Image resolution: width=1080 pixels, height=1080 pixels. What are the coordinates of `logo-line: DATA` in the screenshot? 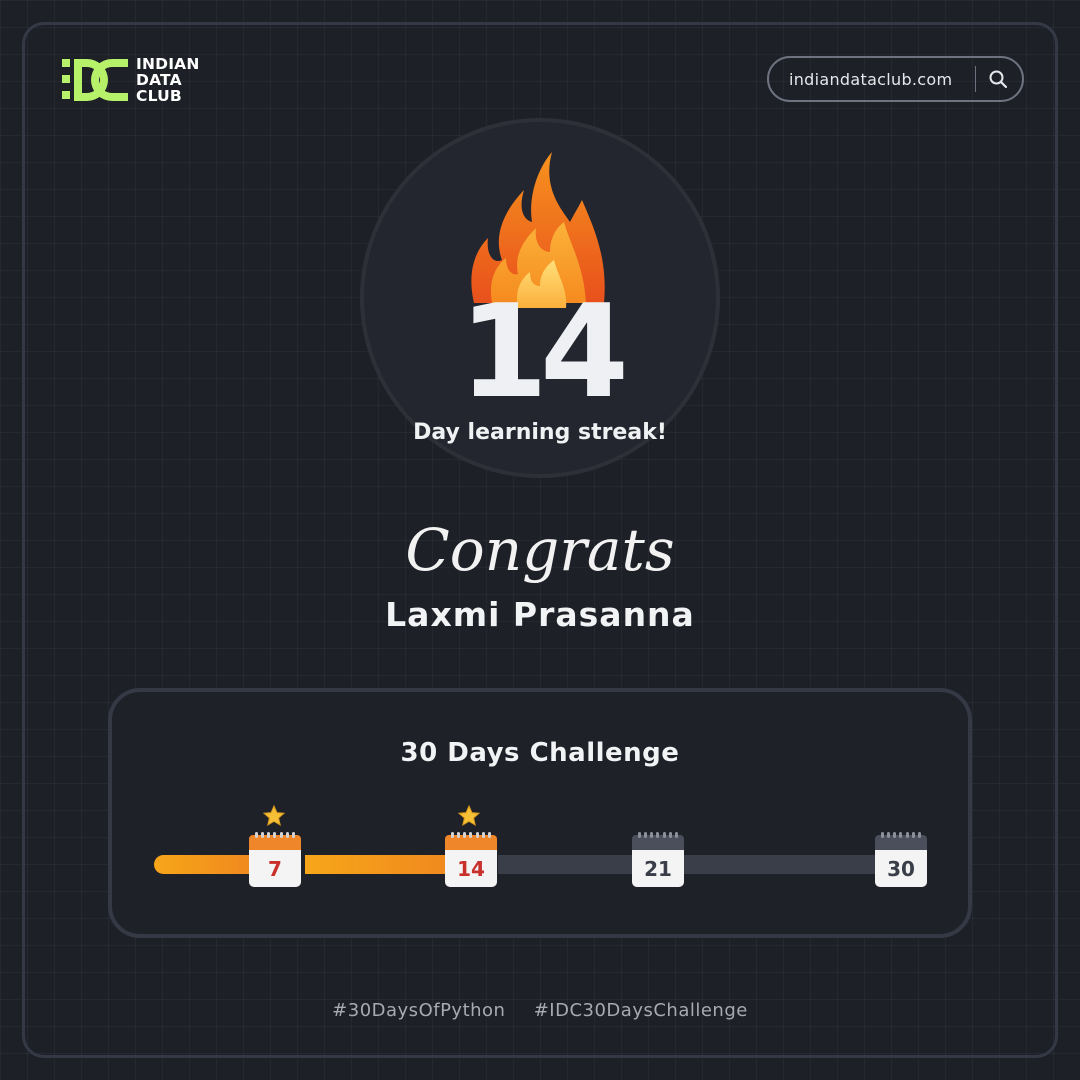 It's located at (159, 80).